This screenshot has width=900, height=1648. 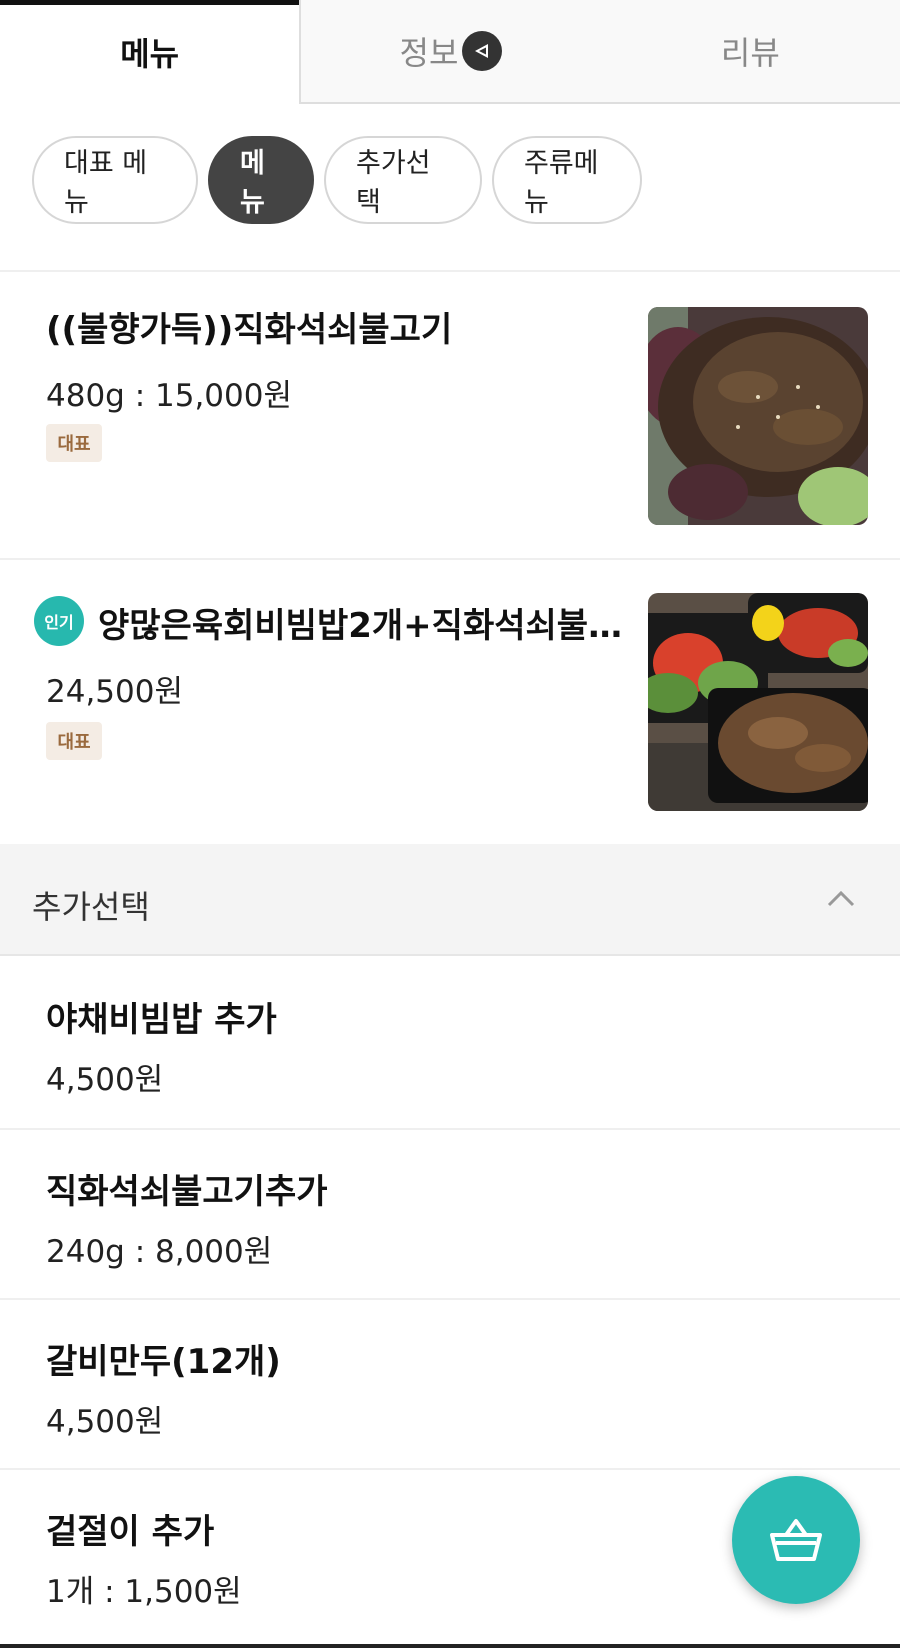 What do you see at coordinates (91, 907) in the screenshot?
I see `section-title: 추가선택` at bounding box center [91, 907].